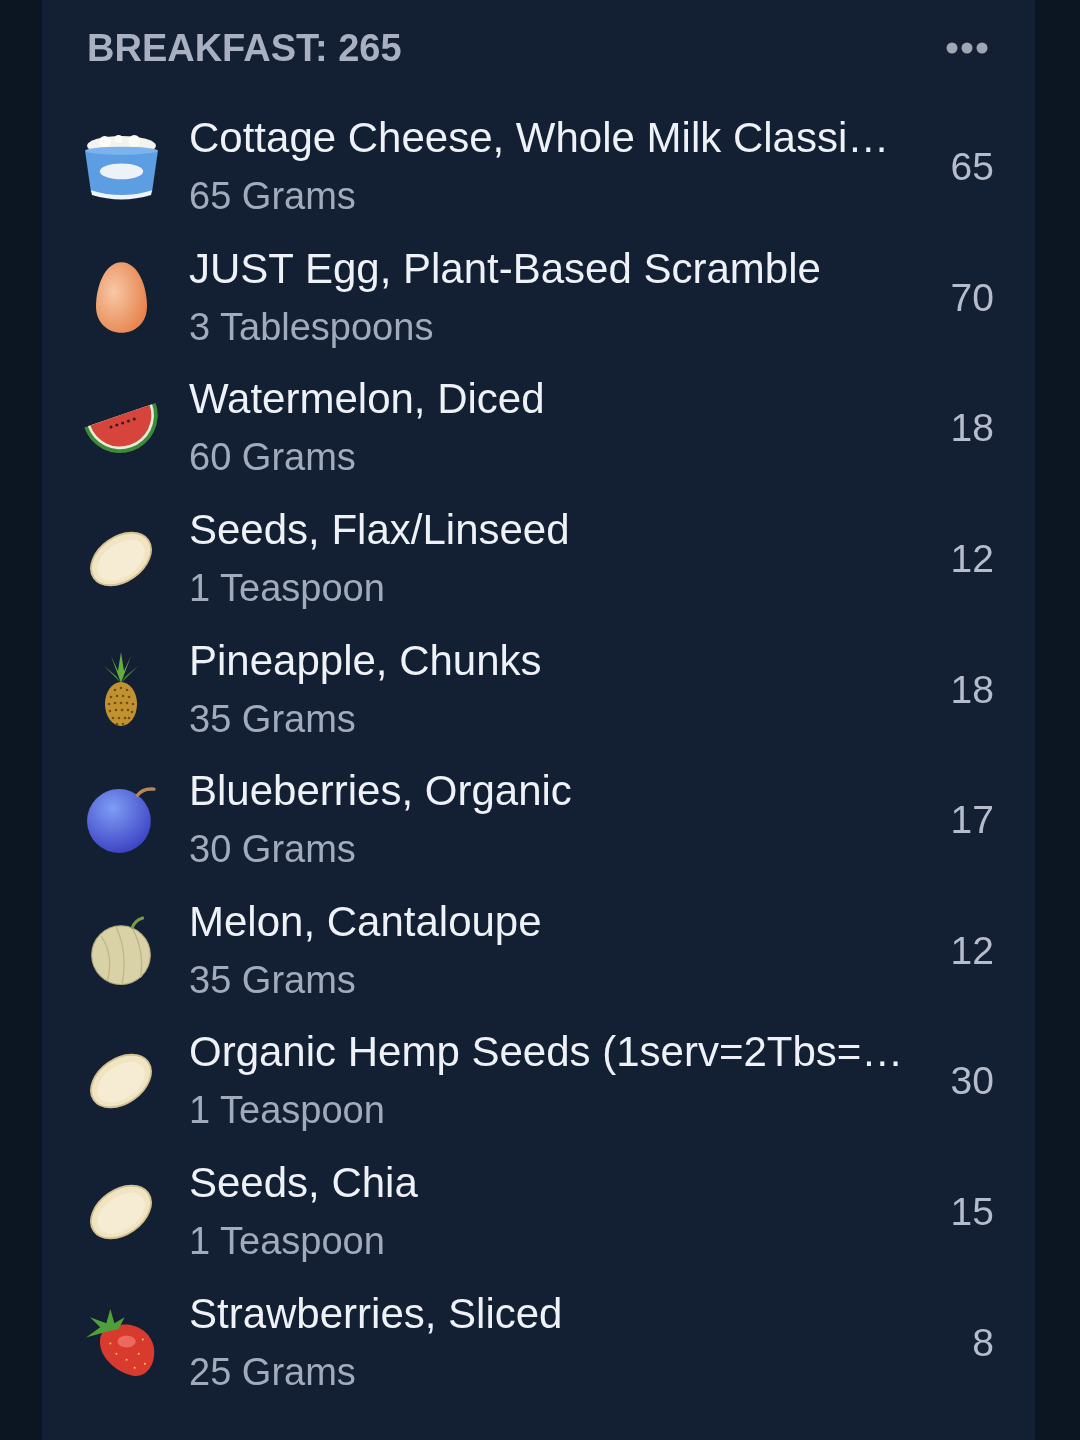 The width and height of the screenshot is (1080, 1440). Describe the element at coordinates (972, 297) in the screenshot. I see `calorie-count: 70` at that location.